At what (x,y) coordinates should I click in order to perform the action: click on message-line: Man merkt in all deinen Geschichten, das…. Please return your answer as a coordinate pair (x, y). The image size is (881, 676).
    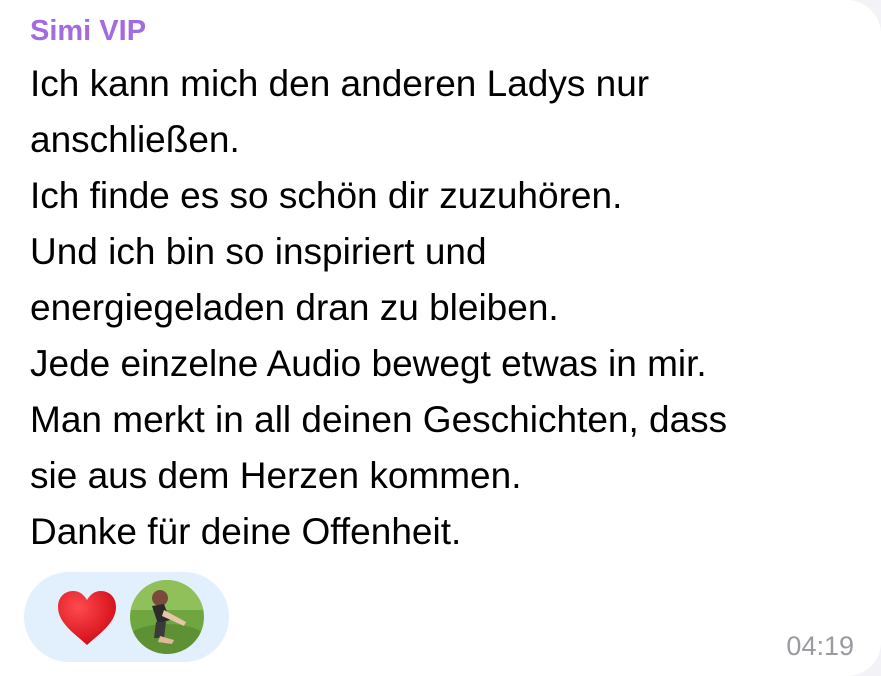
    Looking at the image, I should click on (379, 419).